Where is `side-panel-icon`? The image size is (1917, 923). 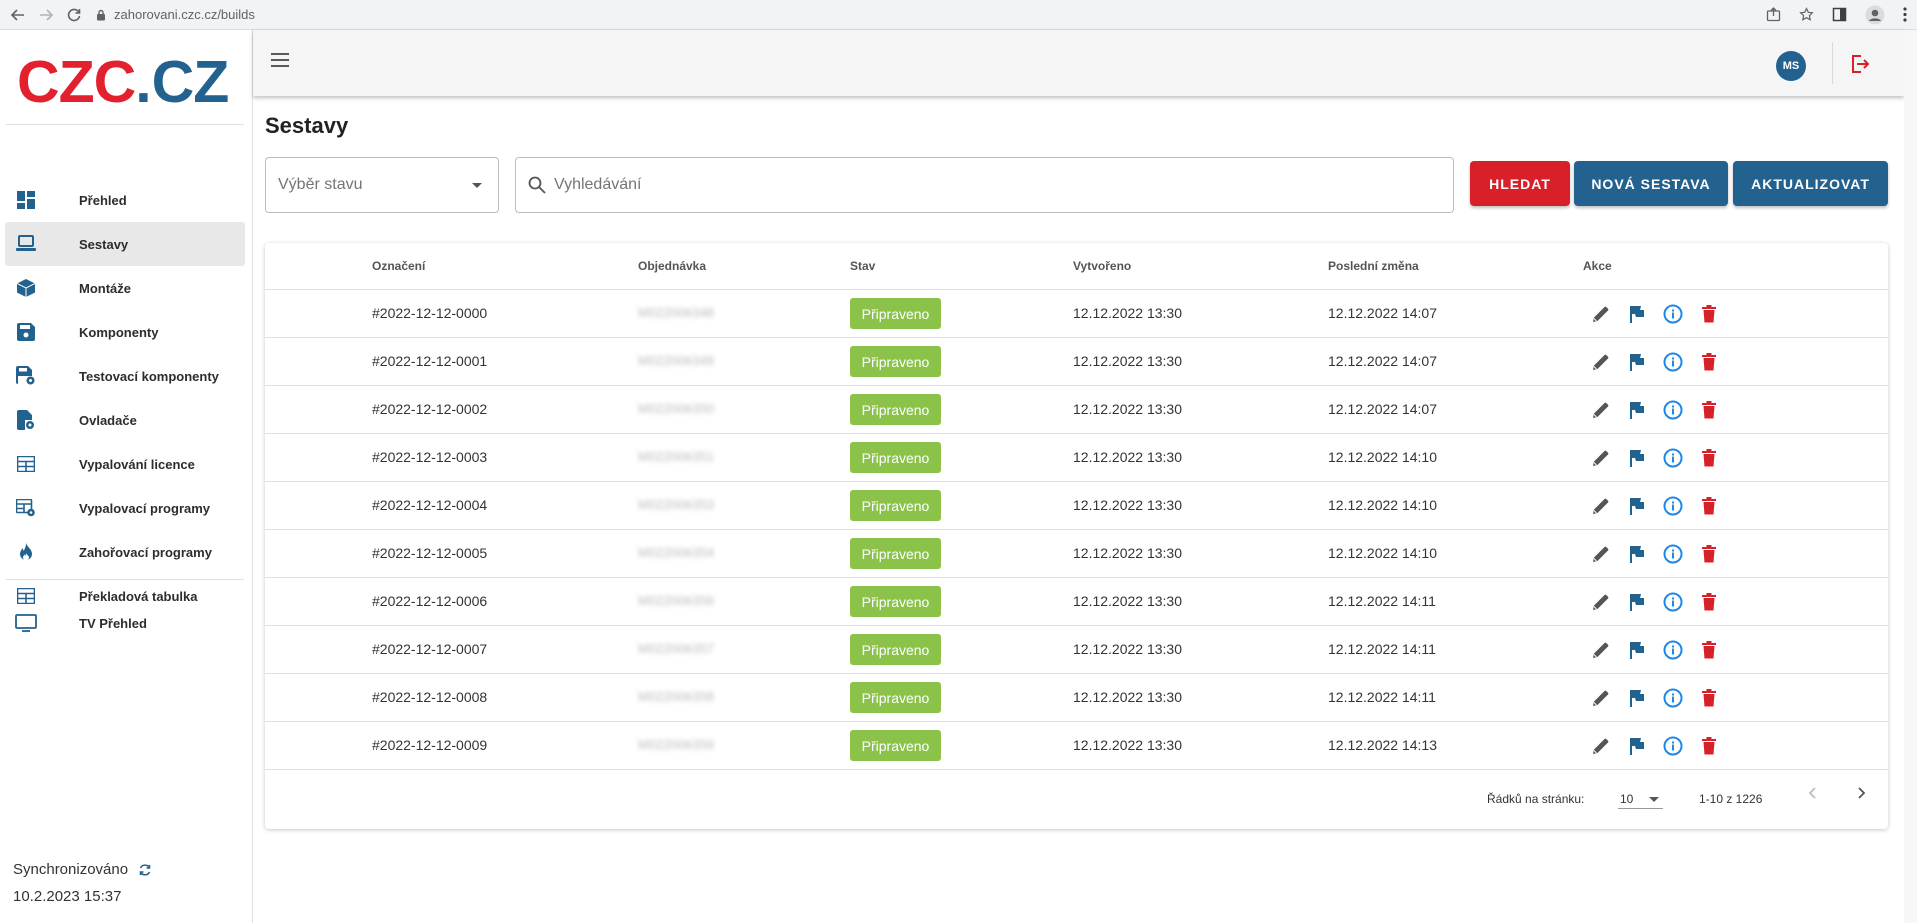
side-panel-icon is located at coordinates (1839, 14).